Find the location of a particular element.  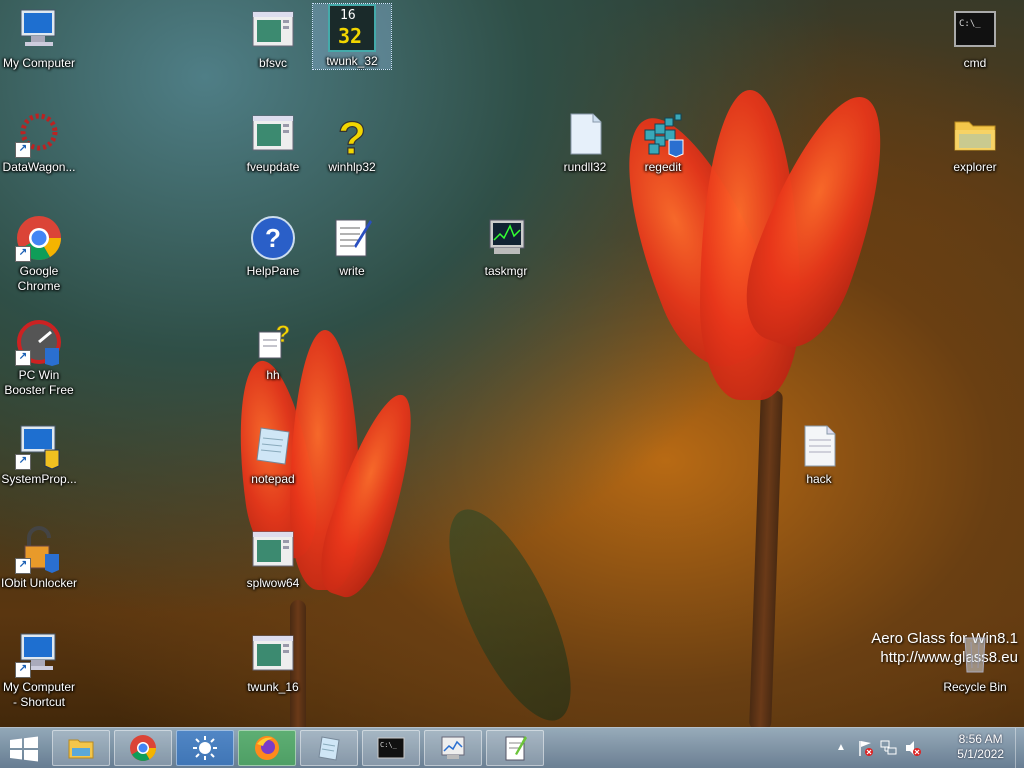

desktop-icon-twunk-16: twunk_16 is located at coordinates (273, 662).